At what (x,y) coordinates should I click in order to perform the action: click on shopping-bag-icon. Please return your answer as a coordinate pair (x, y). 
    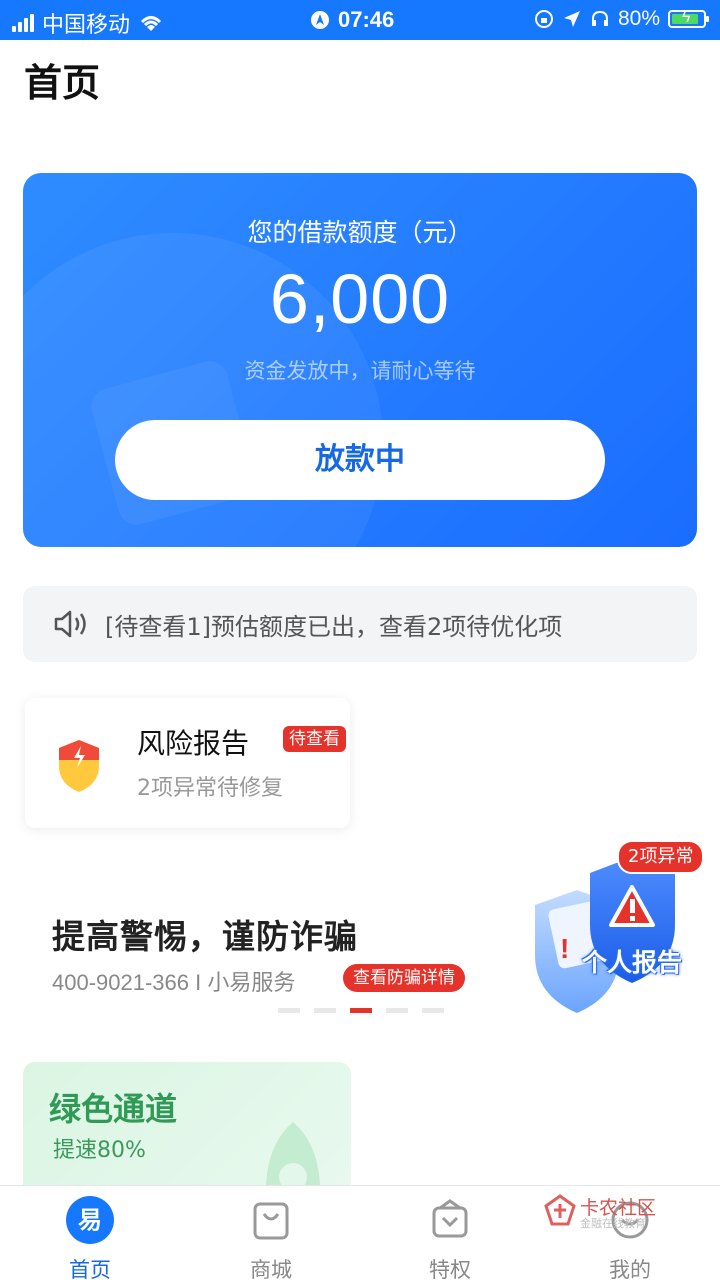
    Looking at the image, I should click on (271, 1221).